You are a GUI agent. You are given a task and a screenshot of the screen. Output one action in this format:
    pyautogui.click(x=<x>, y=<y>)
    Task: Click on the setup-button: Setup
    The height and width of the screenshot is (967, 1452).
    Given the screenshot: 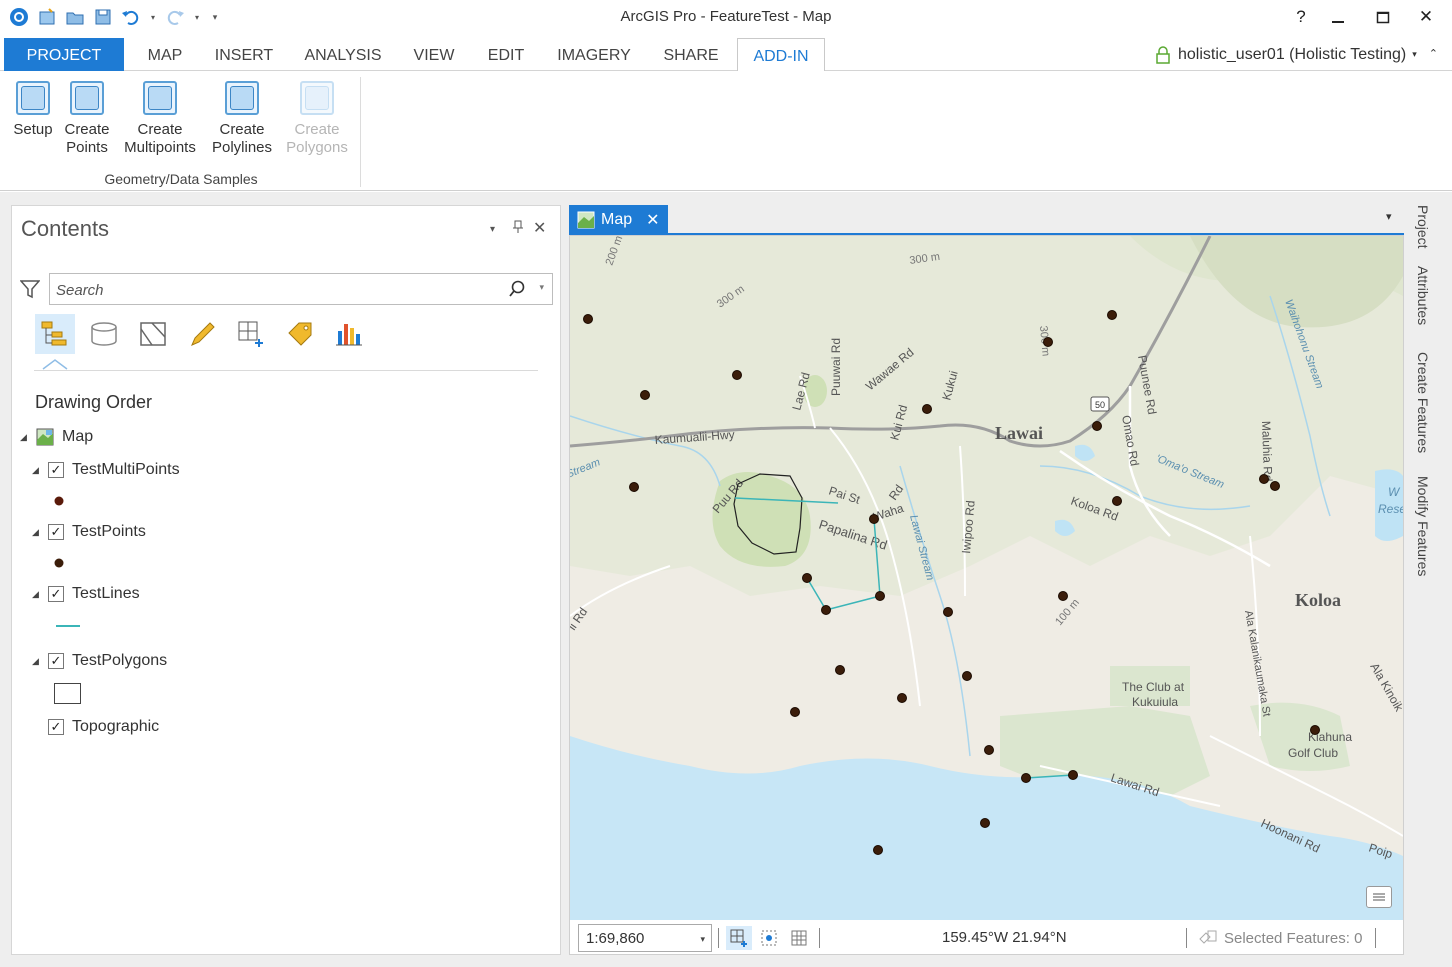 What is the action you would take?
    pyautogui.click(x=33, y=110)
    